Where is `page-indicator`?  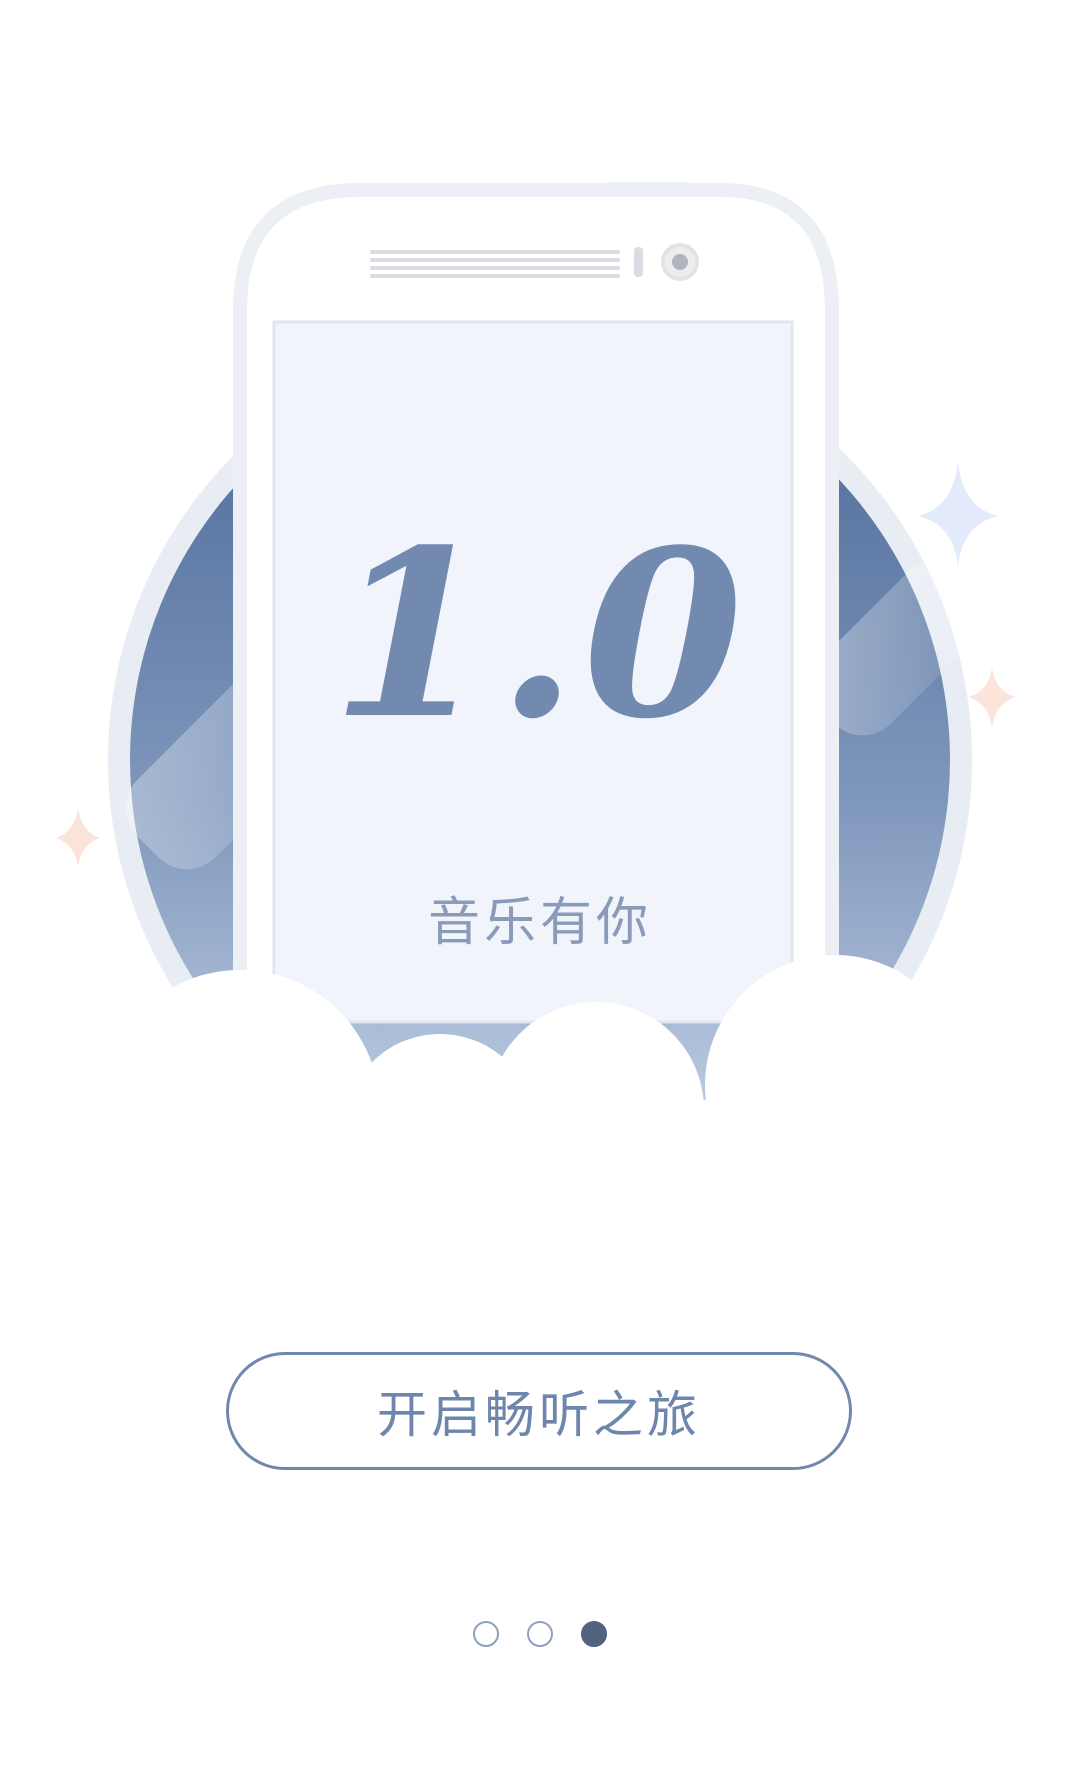
page-indicator is located at coordinates (540, 1634).